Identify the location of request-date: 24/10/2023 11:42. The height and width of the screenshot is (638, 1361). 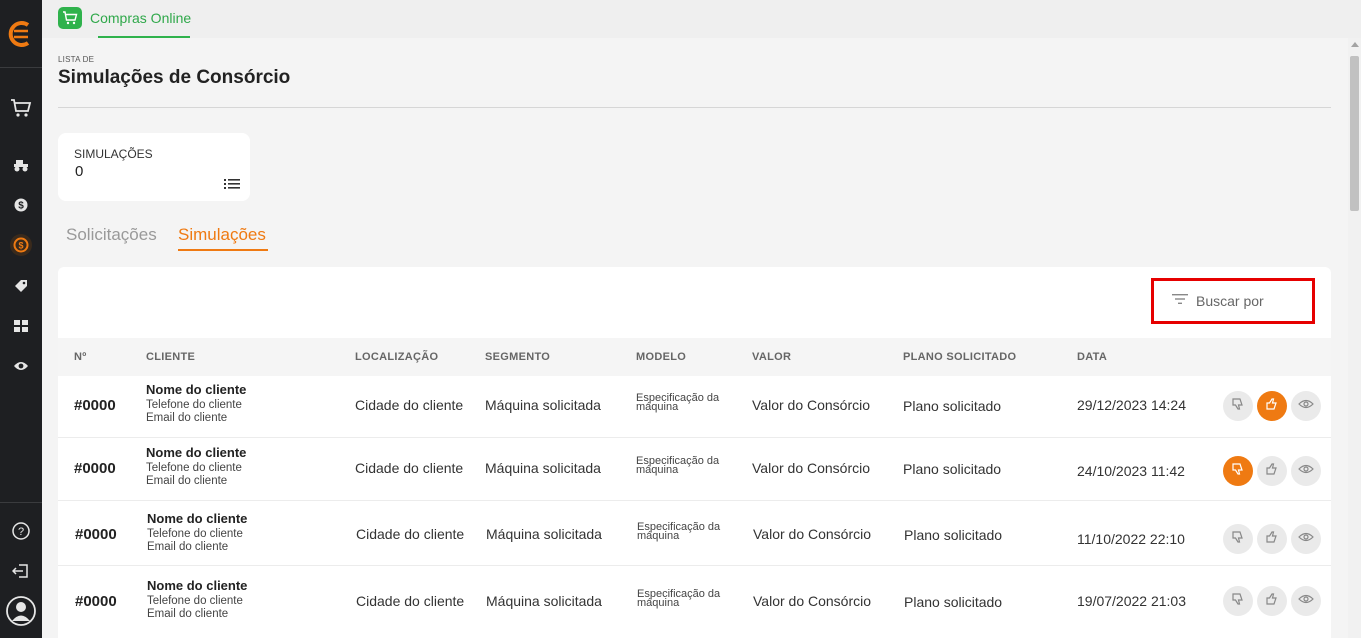
(1131, 471).